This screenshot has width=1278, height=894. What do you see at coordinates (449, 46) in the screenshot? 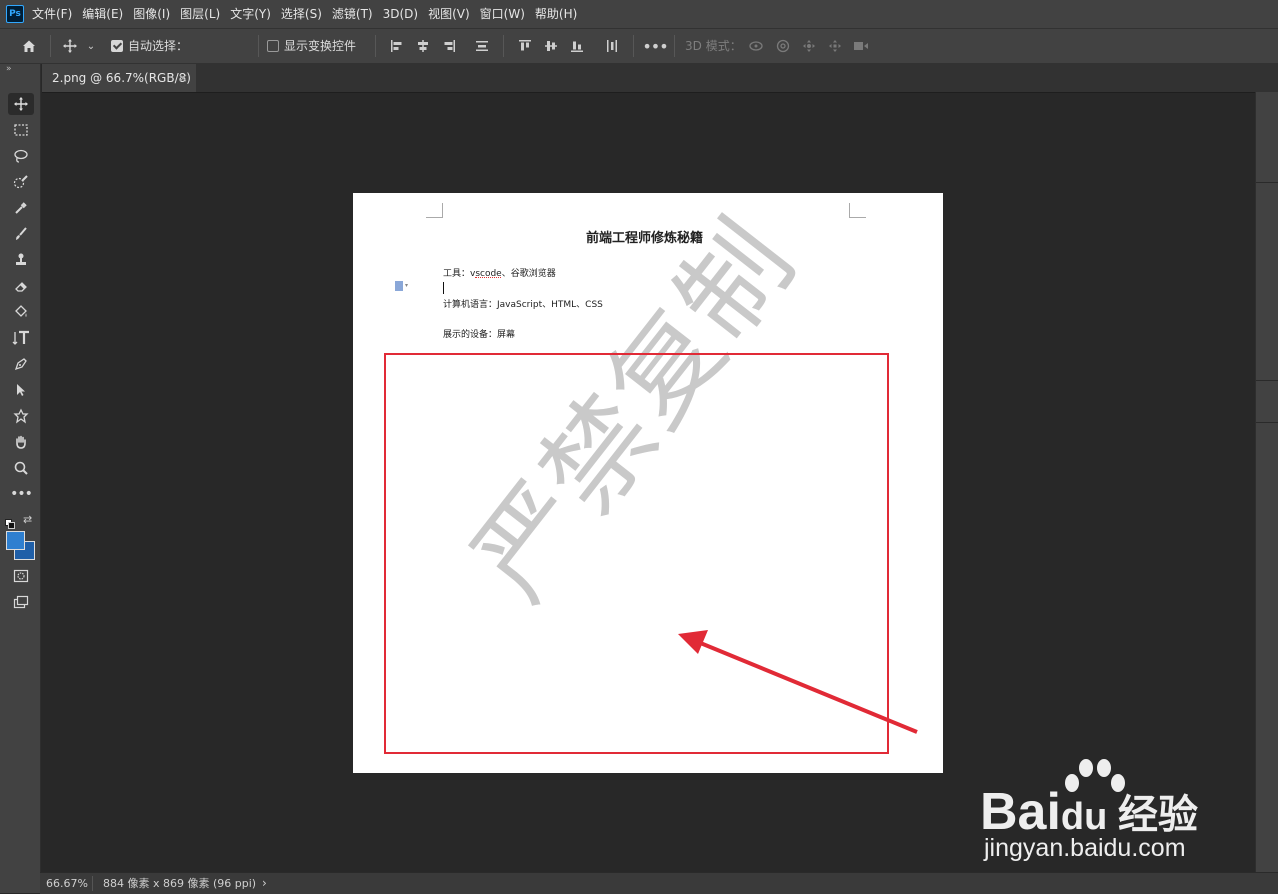
I see `align-right-icon` at bounding box center [449, 46].